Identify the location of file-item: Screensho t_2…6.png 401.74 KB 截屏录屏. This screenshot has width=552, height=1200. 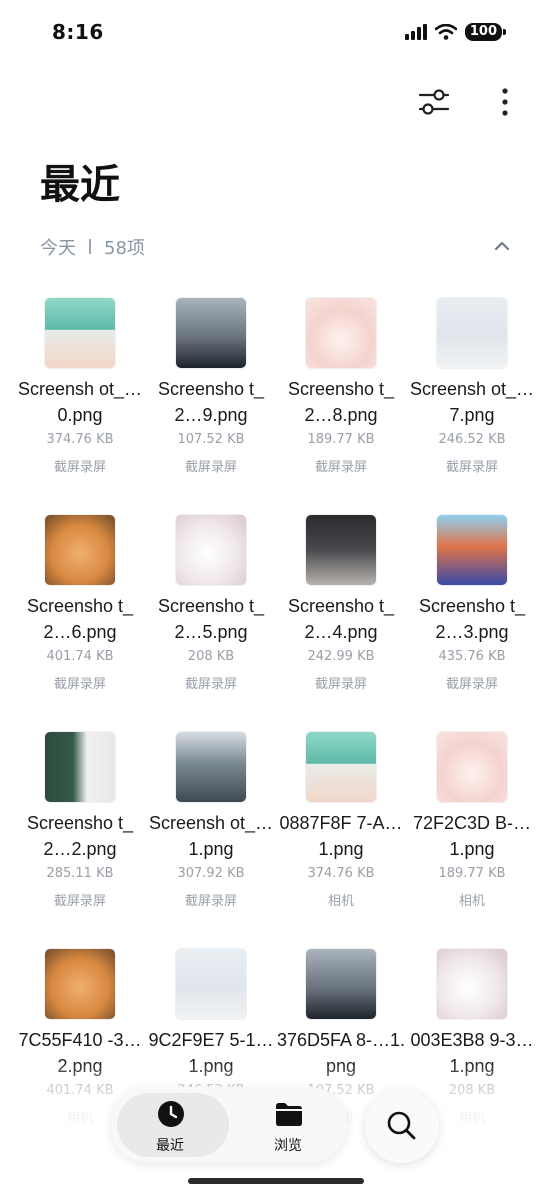
(80, 610).